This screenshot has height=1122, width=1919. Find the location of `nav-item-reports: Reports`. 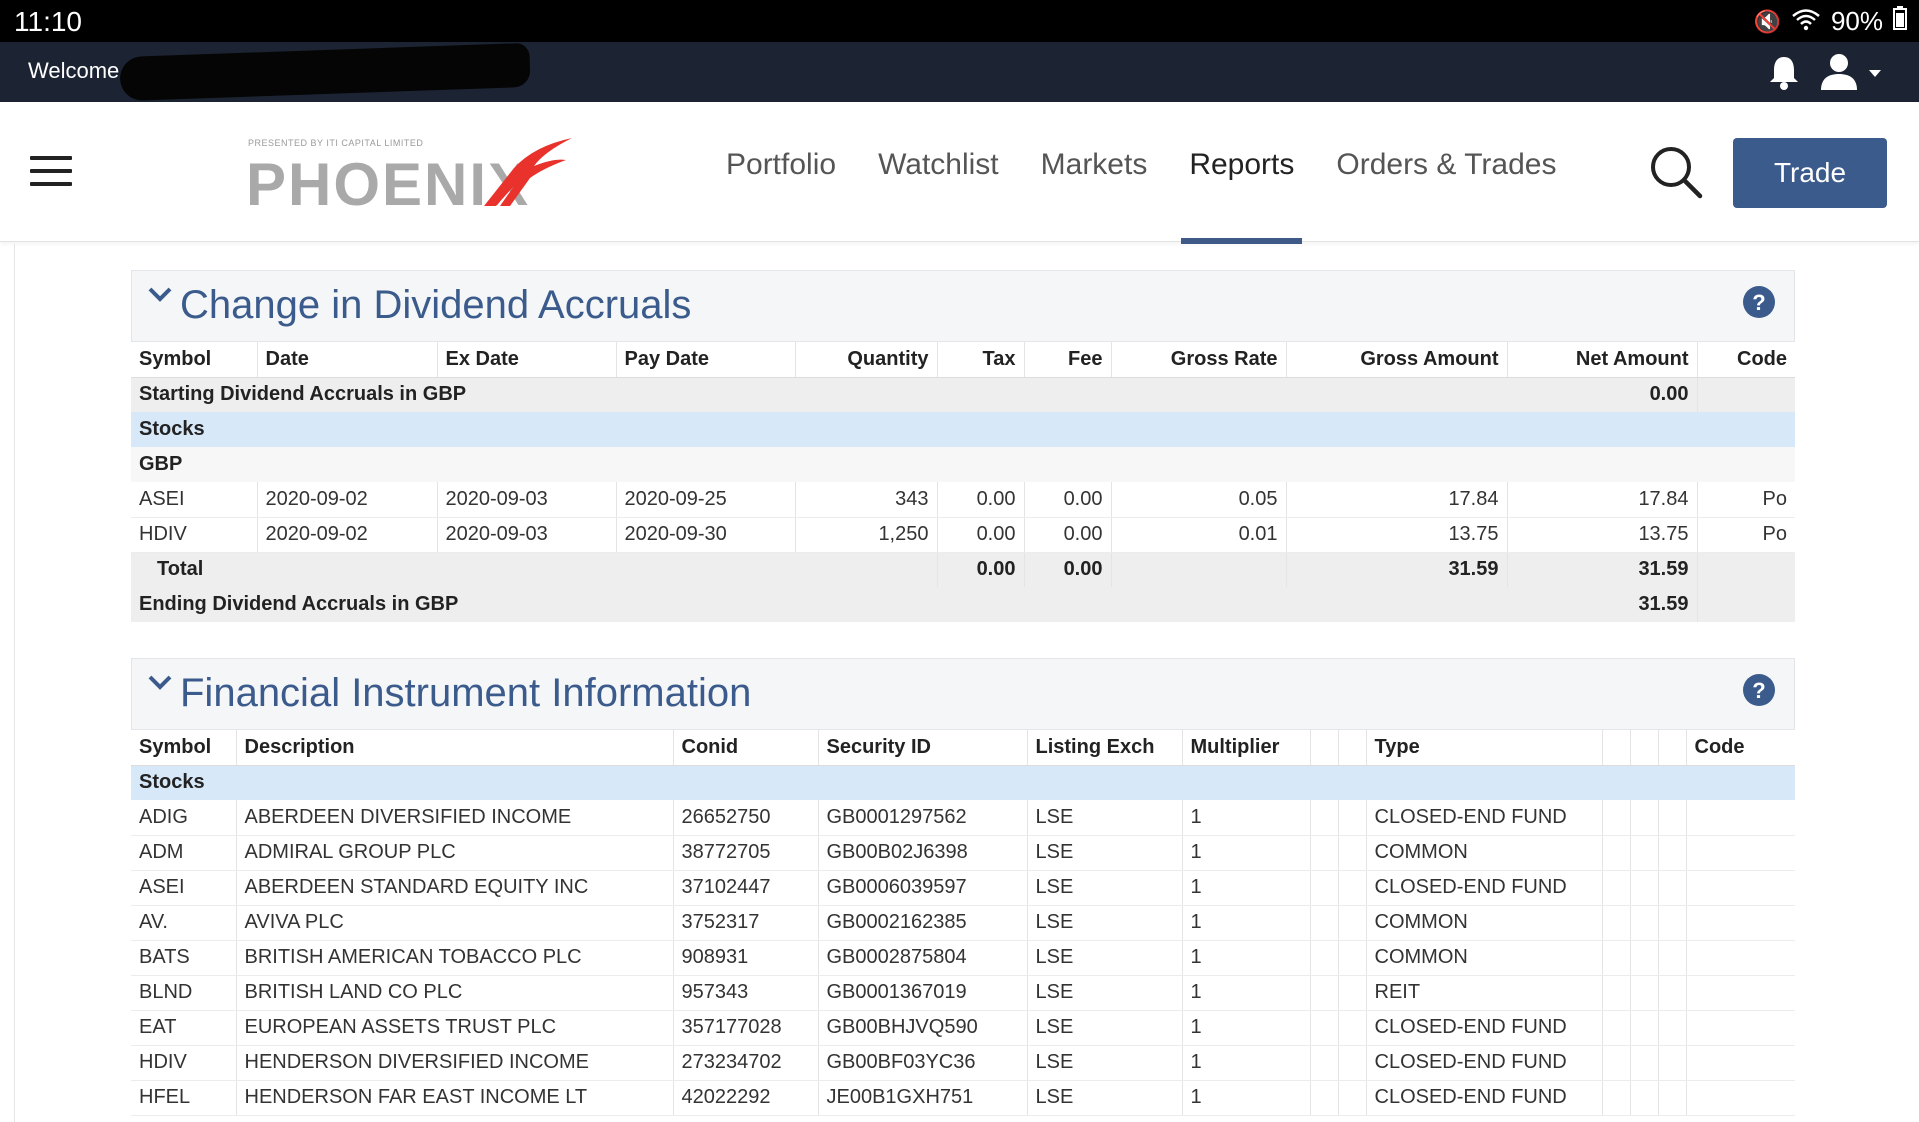

nav-item-reports: Reports is located at coordinates (1242, 196).